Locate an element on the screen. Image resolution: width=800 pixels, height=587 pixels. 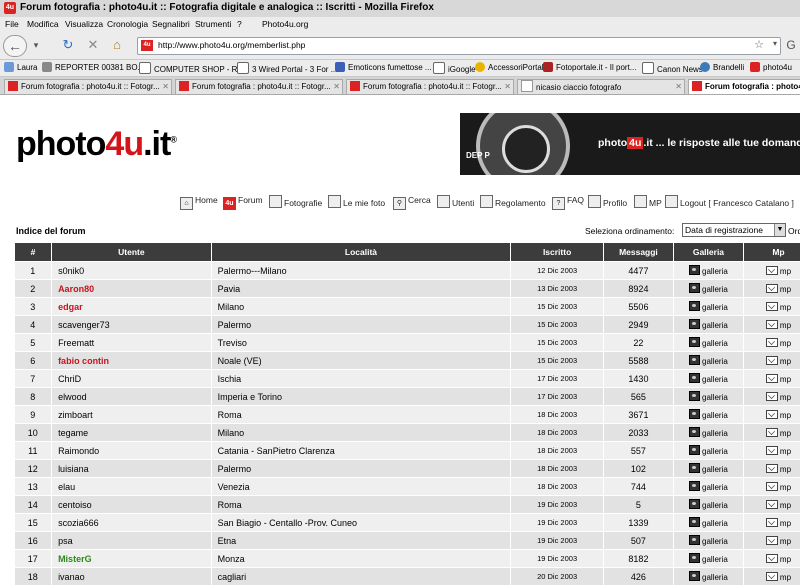
username-link: MisterG is located at coordinates (75, 559).